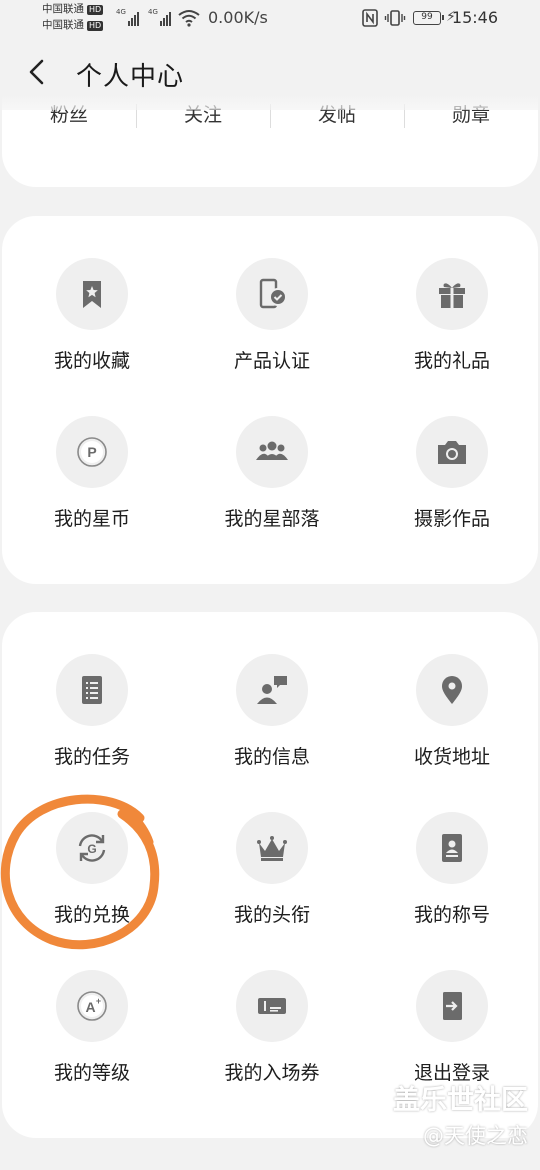 This screenshot has width=540, height=1170. I want to click on my-tasks-item: 我的任务, so click(92, 729).